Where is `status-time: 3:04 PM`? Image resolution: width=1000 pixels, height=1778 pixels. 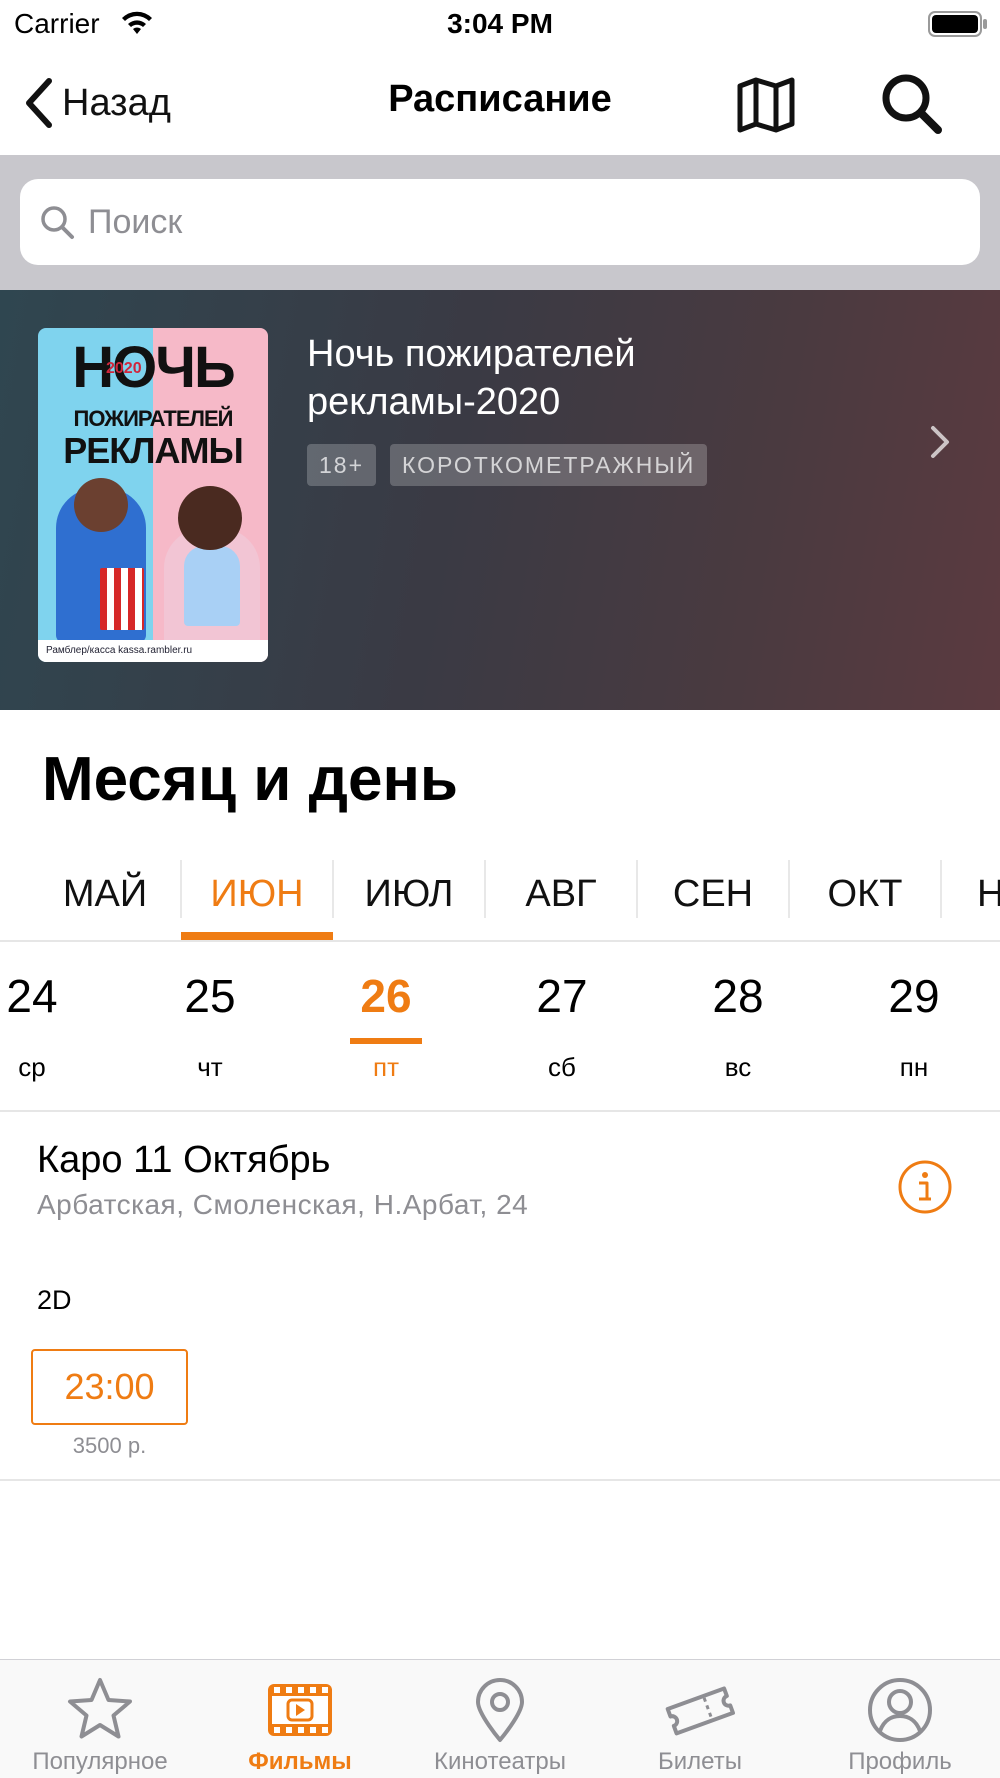 status-time: 3:04 PM is located at coordinates (500, 23).